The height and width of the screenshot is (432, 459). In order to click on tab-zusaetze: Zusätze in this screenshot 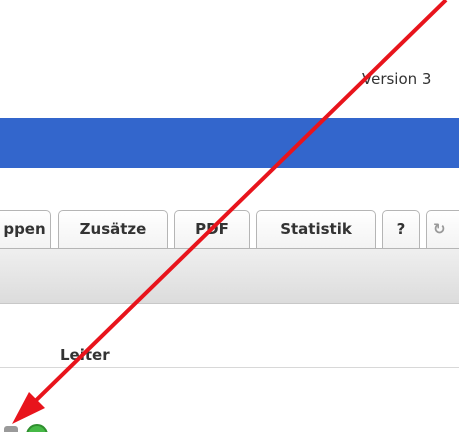, I will do `click(113, 229)`.